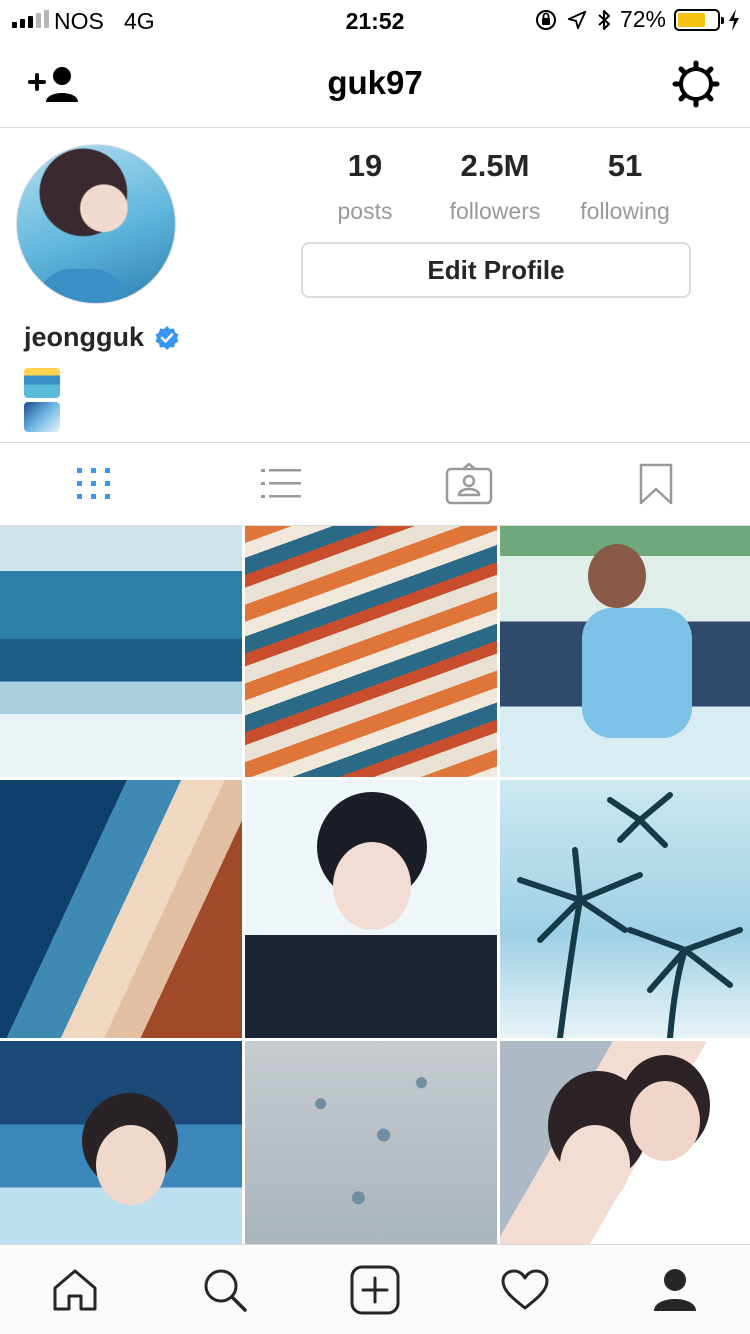  I want to click on grid-view-icon, so click(93, 483).